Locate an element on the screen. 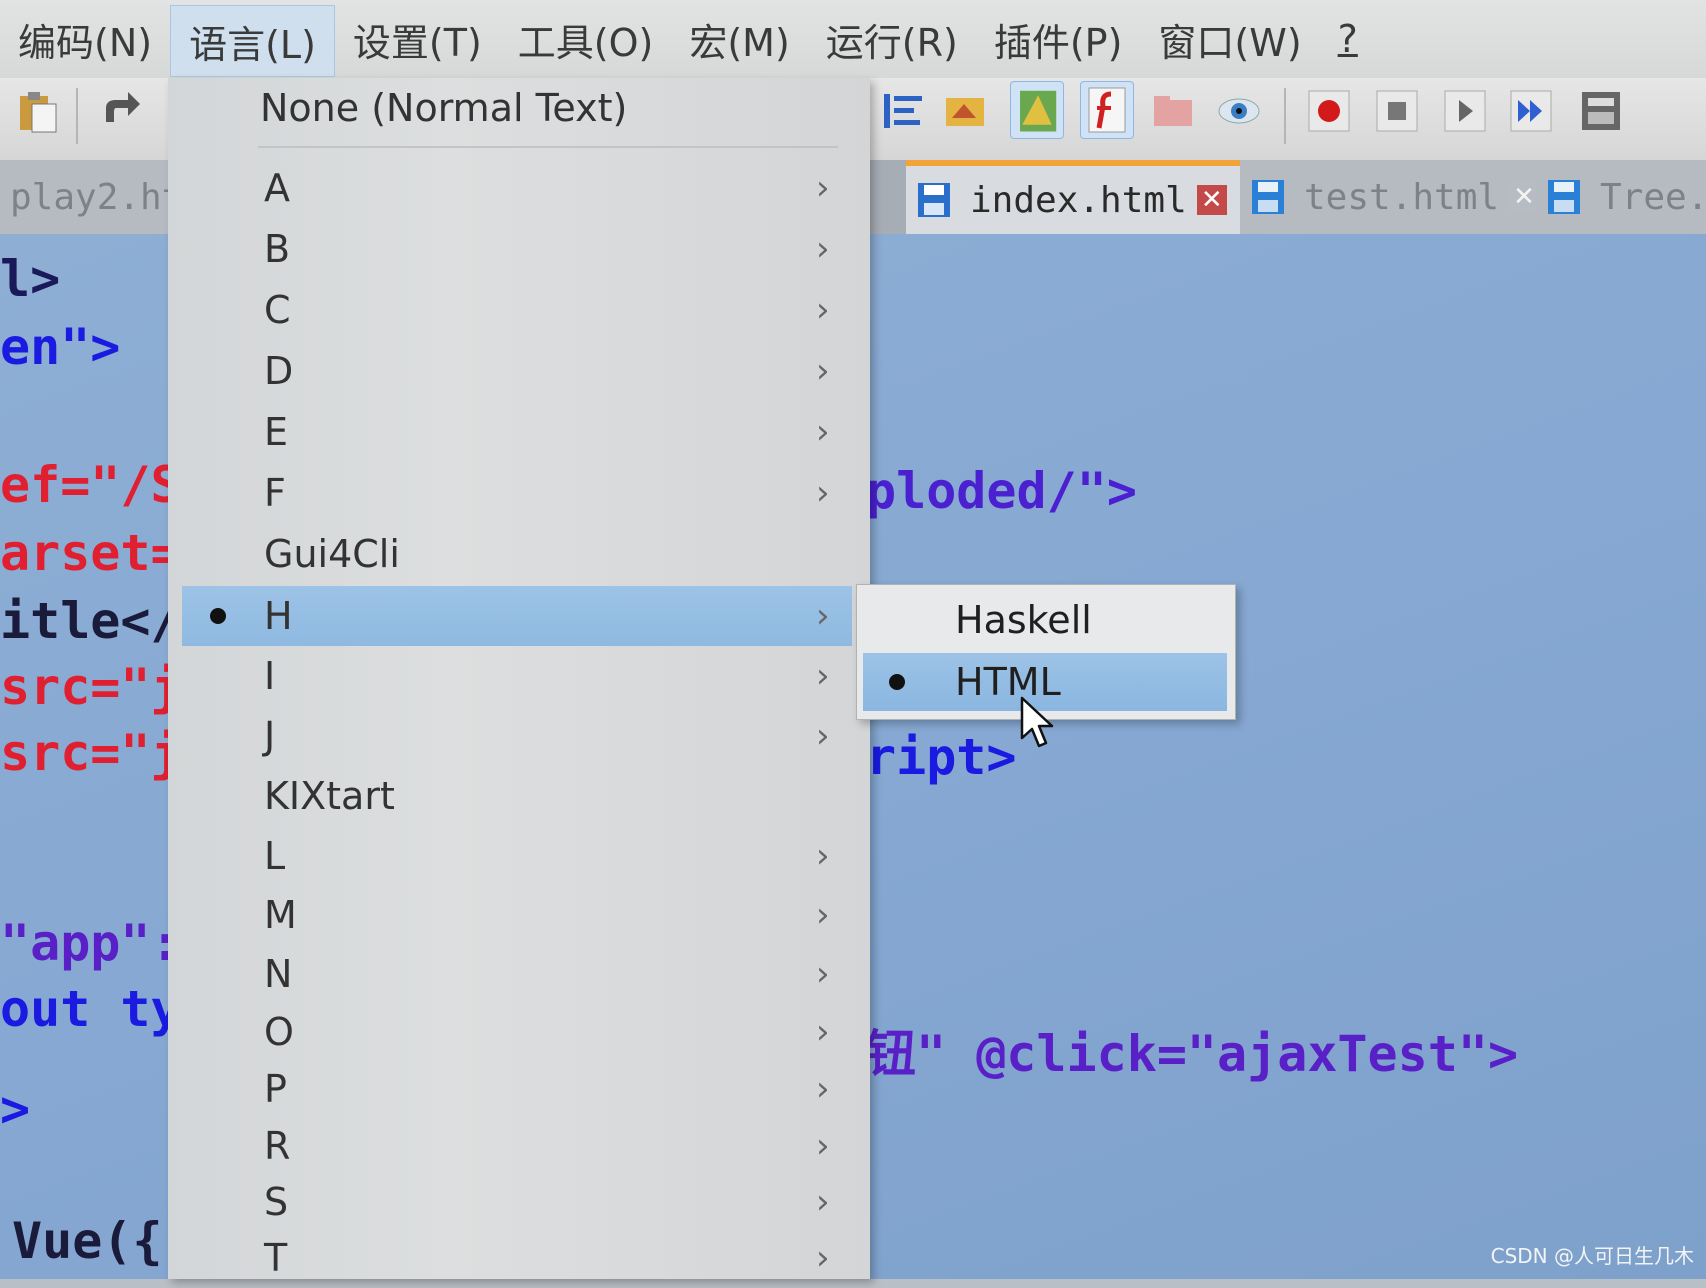 This screenshot has width=1706, height=1288. code-line: ef="/S is located at coordinates (90, 485).